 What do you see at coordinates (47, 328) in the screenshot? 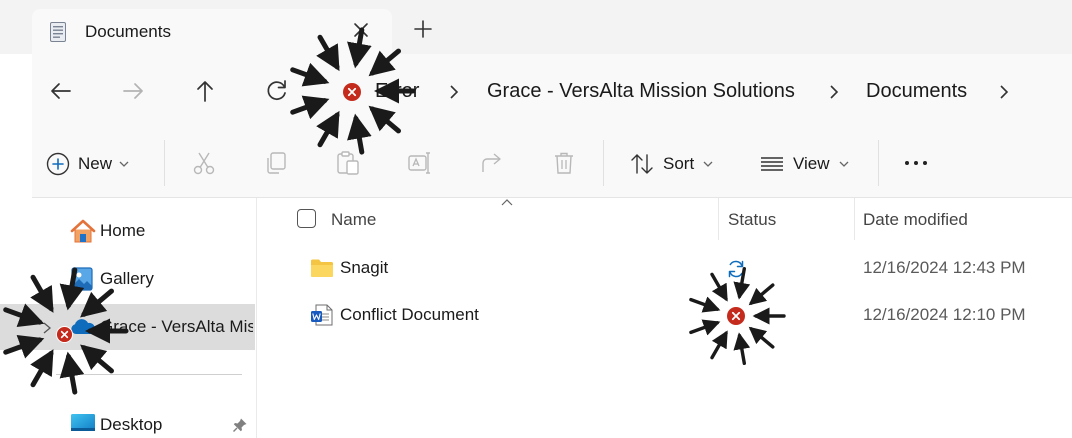
I see `expand-chevron-icon` at bounding box center [47, 328].